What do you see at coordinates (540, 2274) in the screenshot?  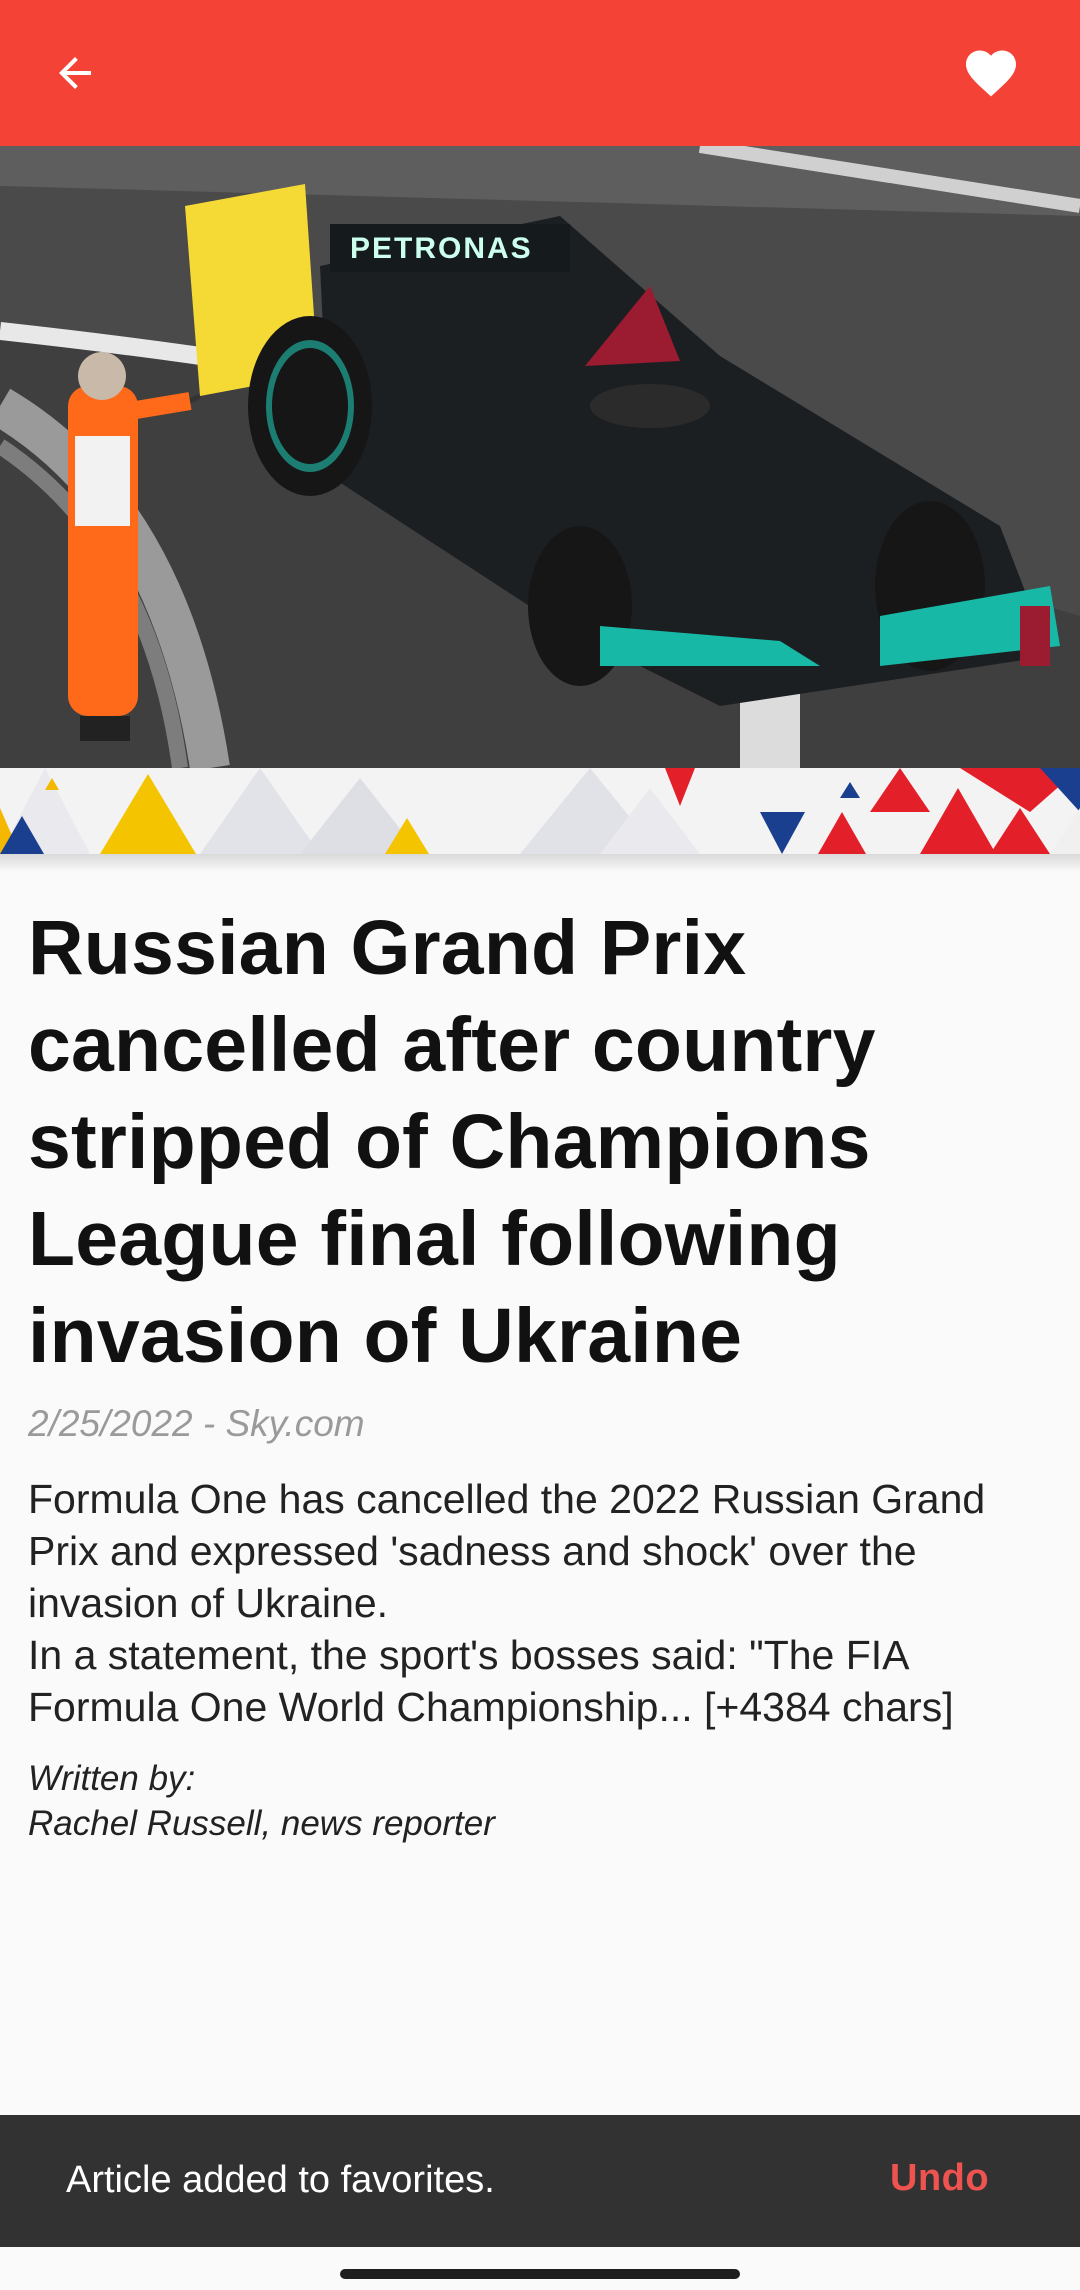 I see `home-gesture-handle` at bounding box center [540, 2274].